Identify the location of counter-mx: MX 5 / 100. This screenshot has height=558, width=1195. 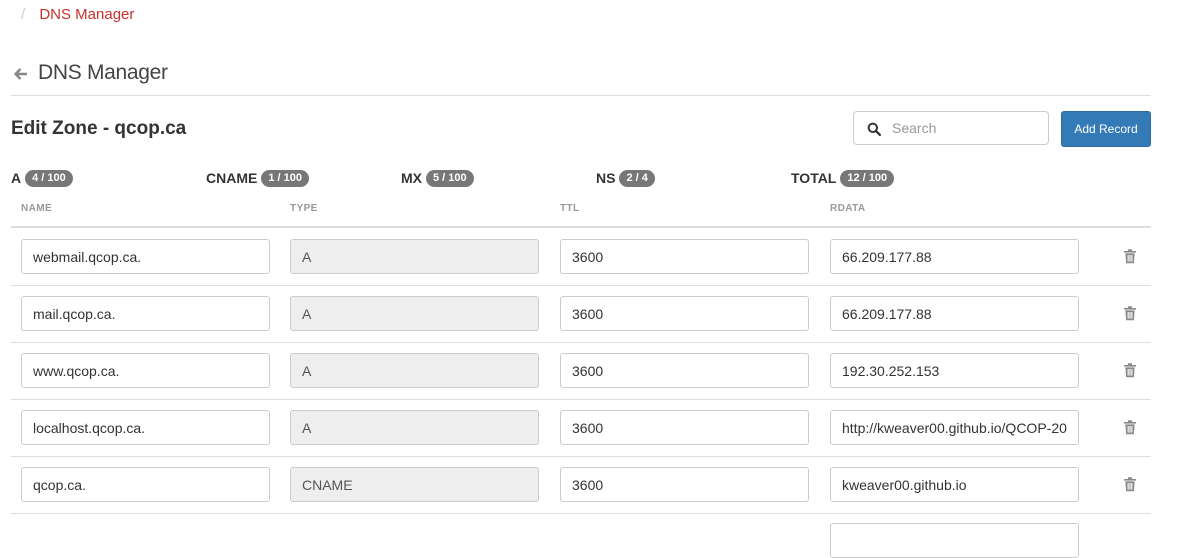
(437, 178).